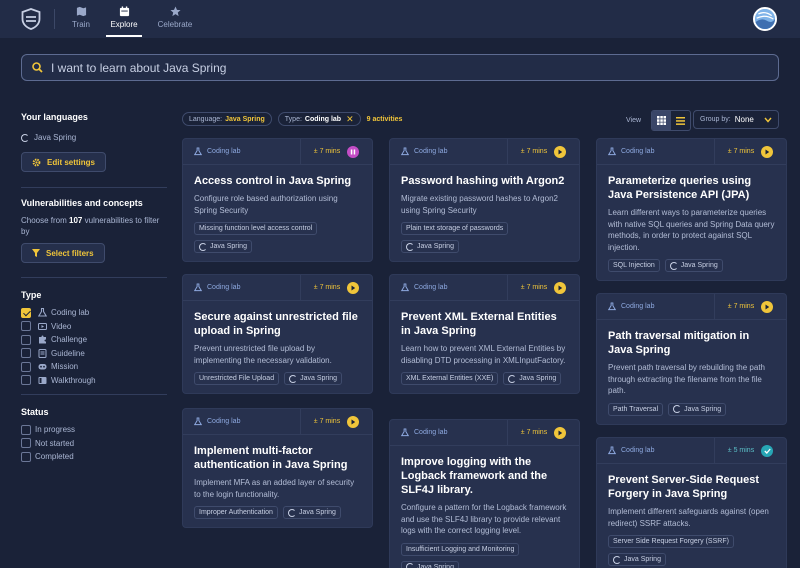 Image resolution: width=800 pixels, height=568 pixels. Describe the element at coordinates (94, 457) in the screenshot. I see `status-filter-completed: Completed` at that location.